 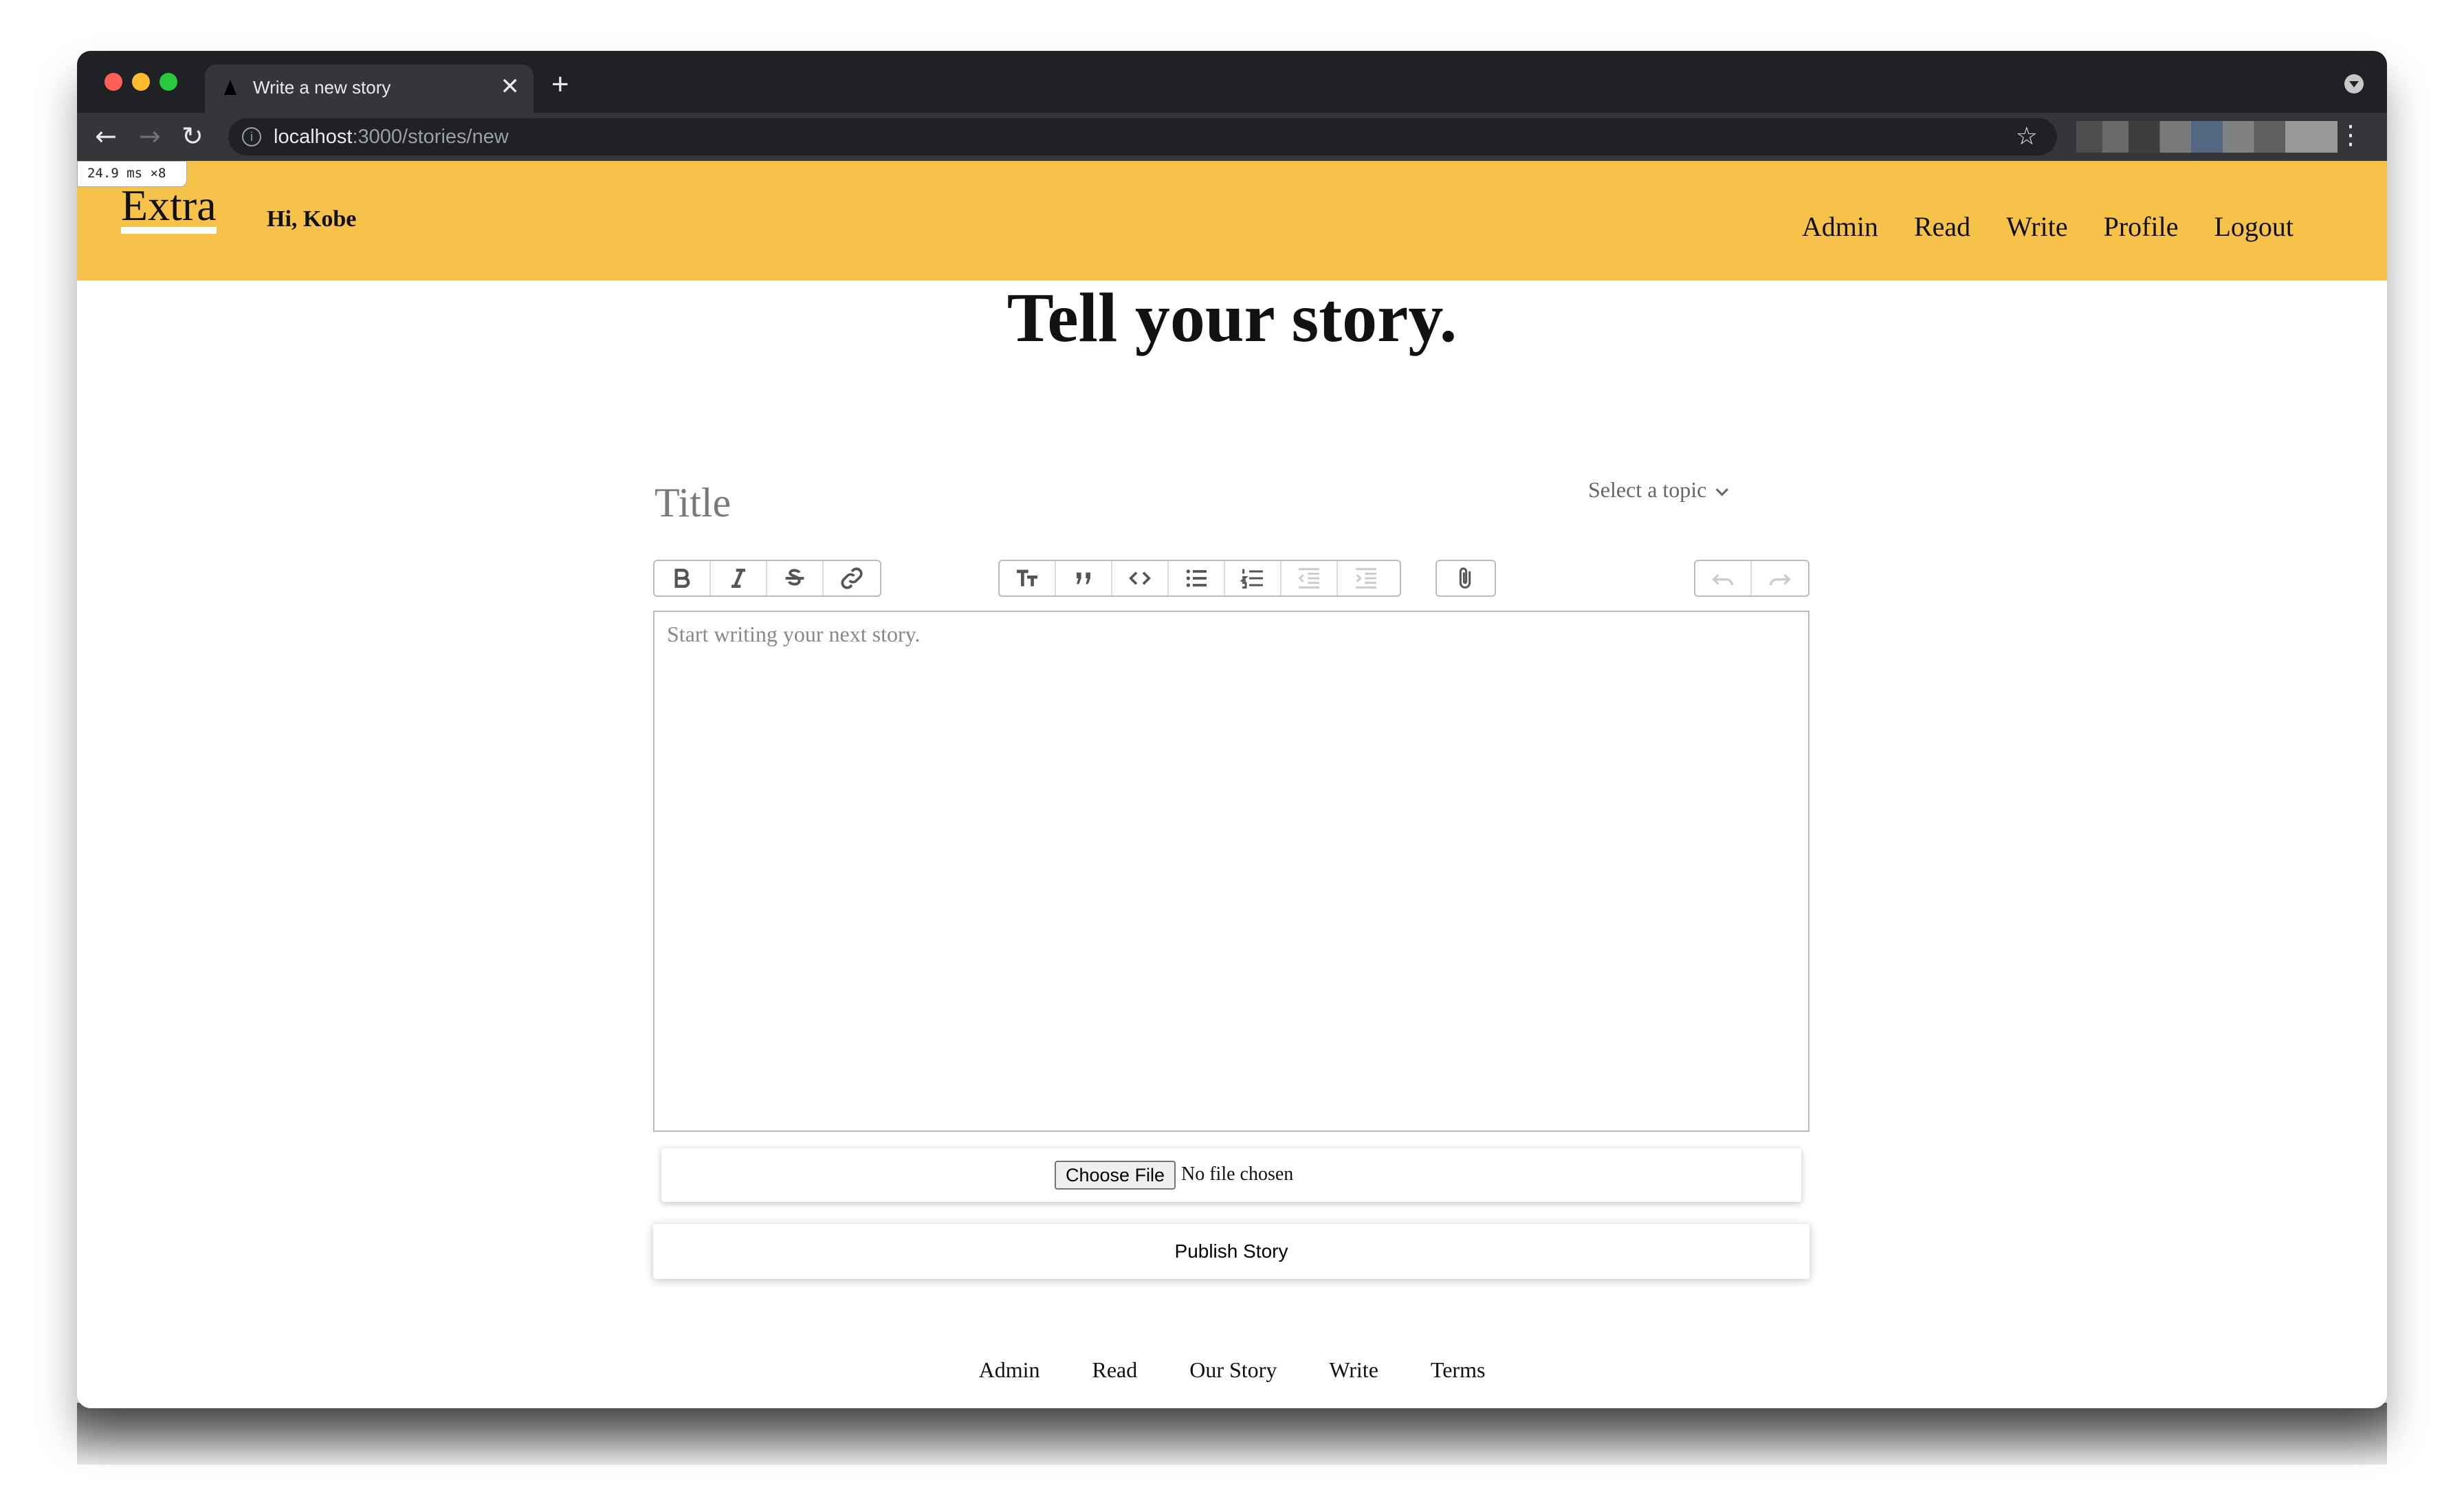 I want to click on address-bar: i localhost:3000/stories/new ☆, so click(x=1142, y=136).